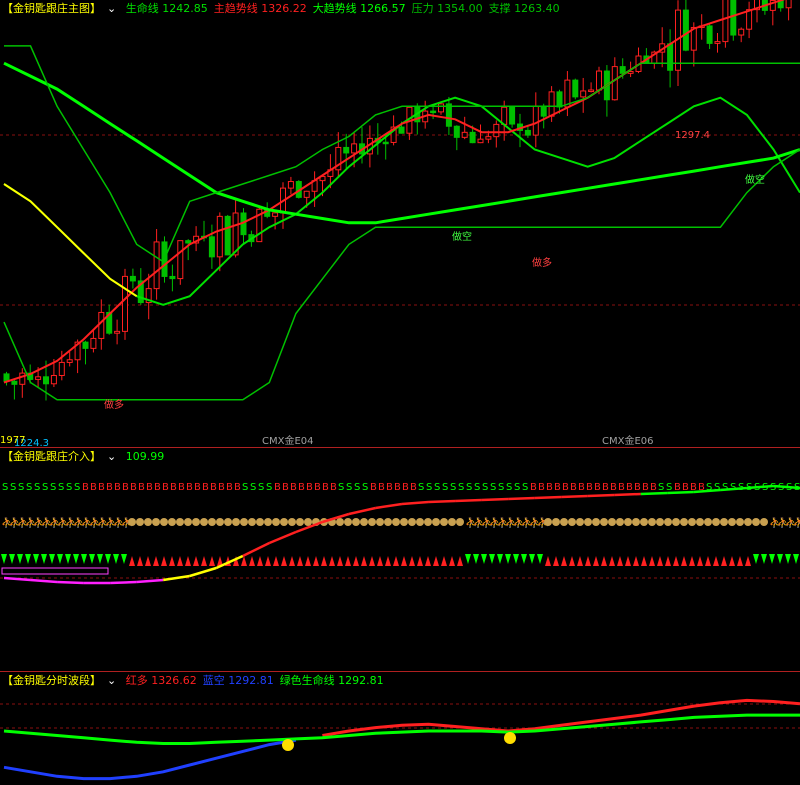 The image size is (800, 785). I want to click on signal-label: 做空, so click(462, 236).